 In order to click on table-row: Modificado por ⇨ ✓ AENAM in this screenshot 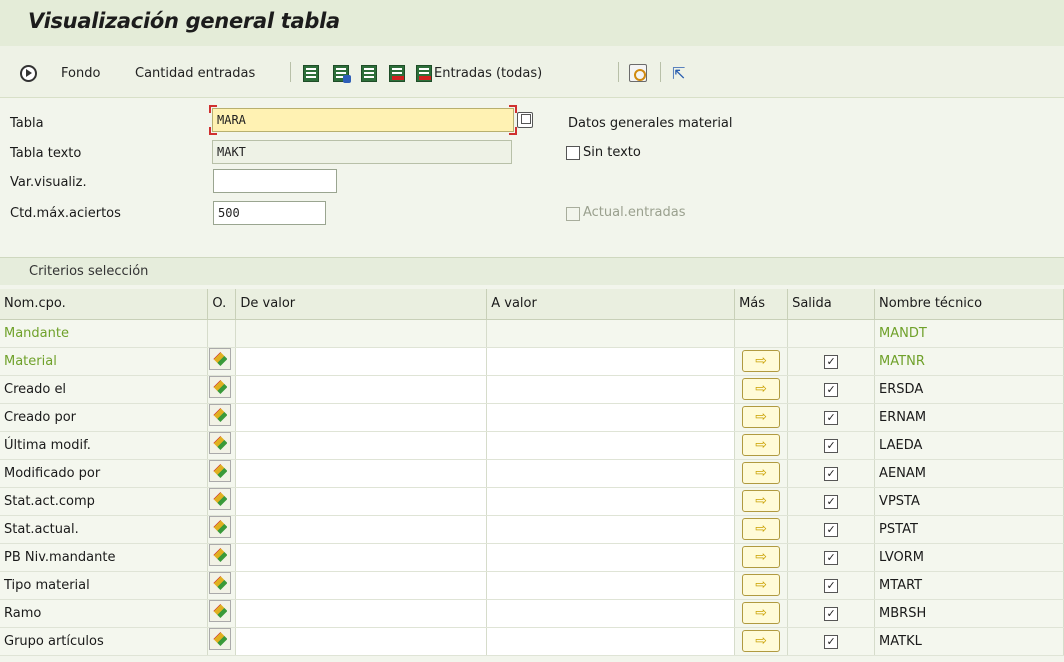, I will do `click(532, 473)`.